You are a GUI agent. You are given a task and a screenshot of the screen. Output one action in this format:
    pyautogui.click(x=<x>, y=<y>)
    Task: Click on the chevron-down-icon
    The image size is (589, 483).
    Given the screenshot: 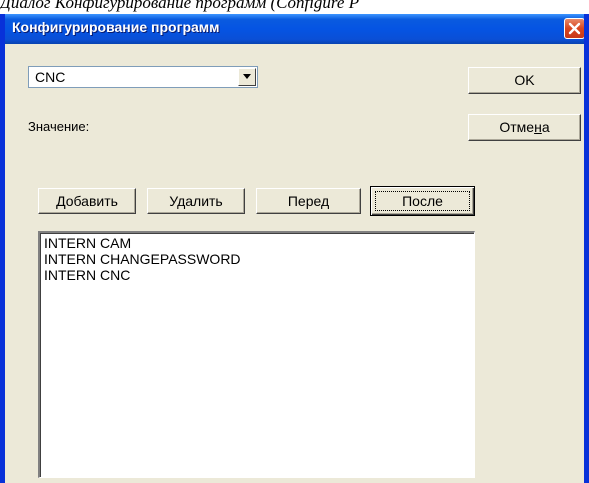 What is the action you would take?
    pyautogui.click(x=247, y=76)
    